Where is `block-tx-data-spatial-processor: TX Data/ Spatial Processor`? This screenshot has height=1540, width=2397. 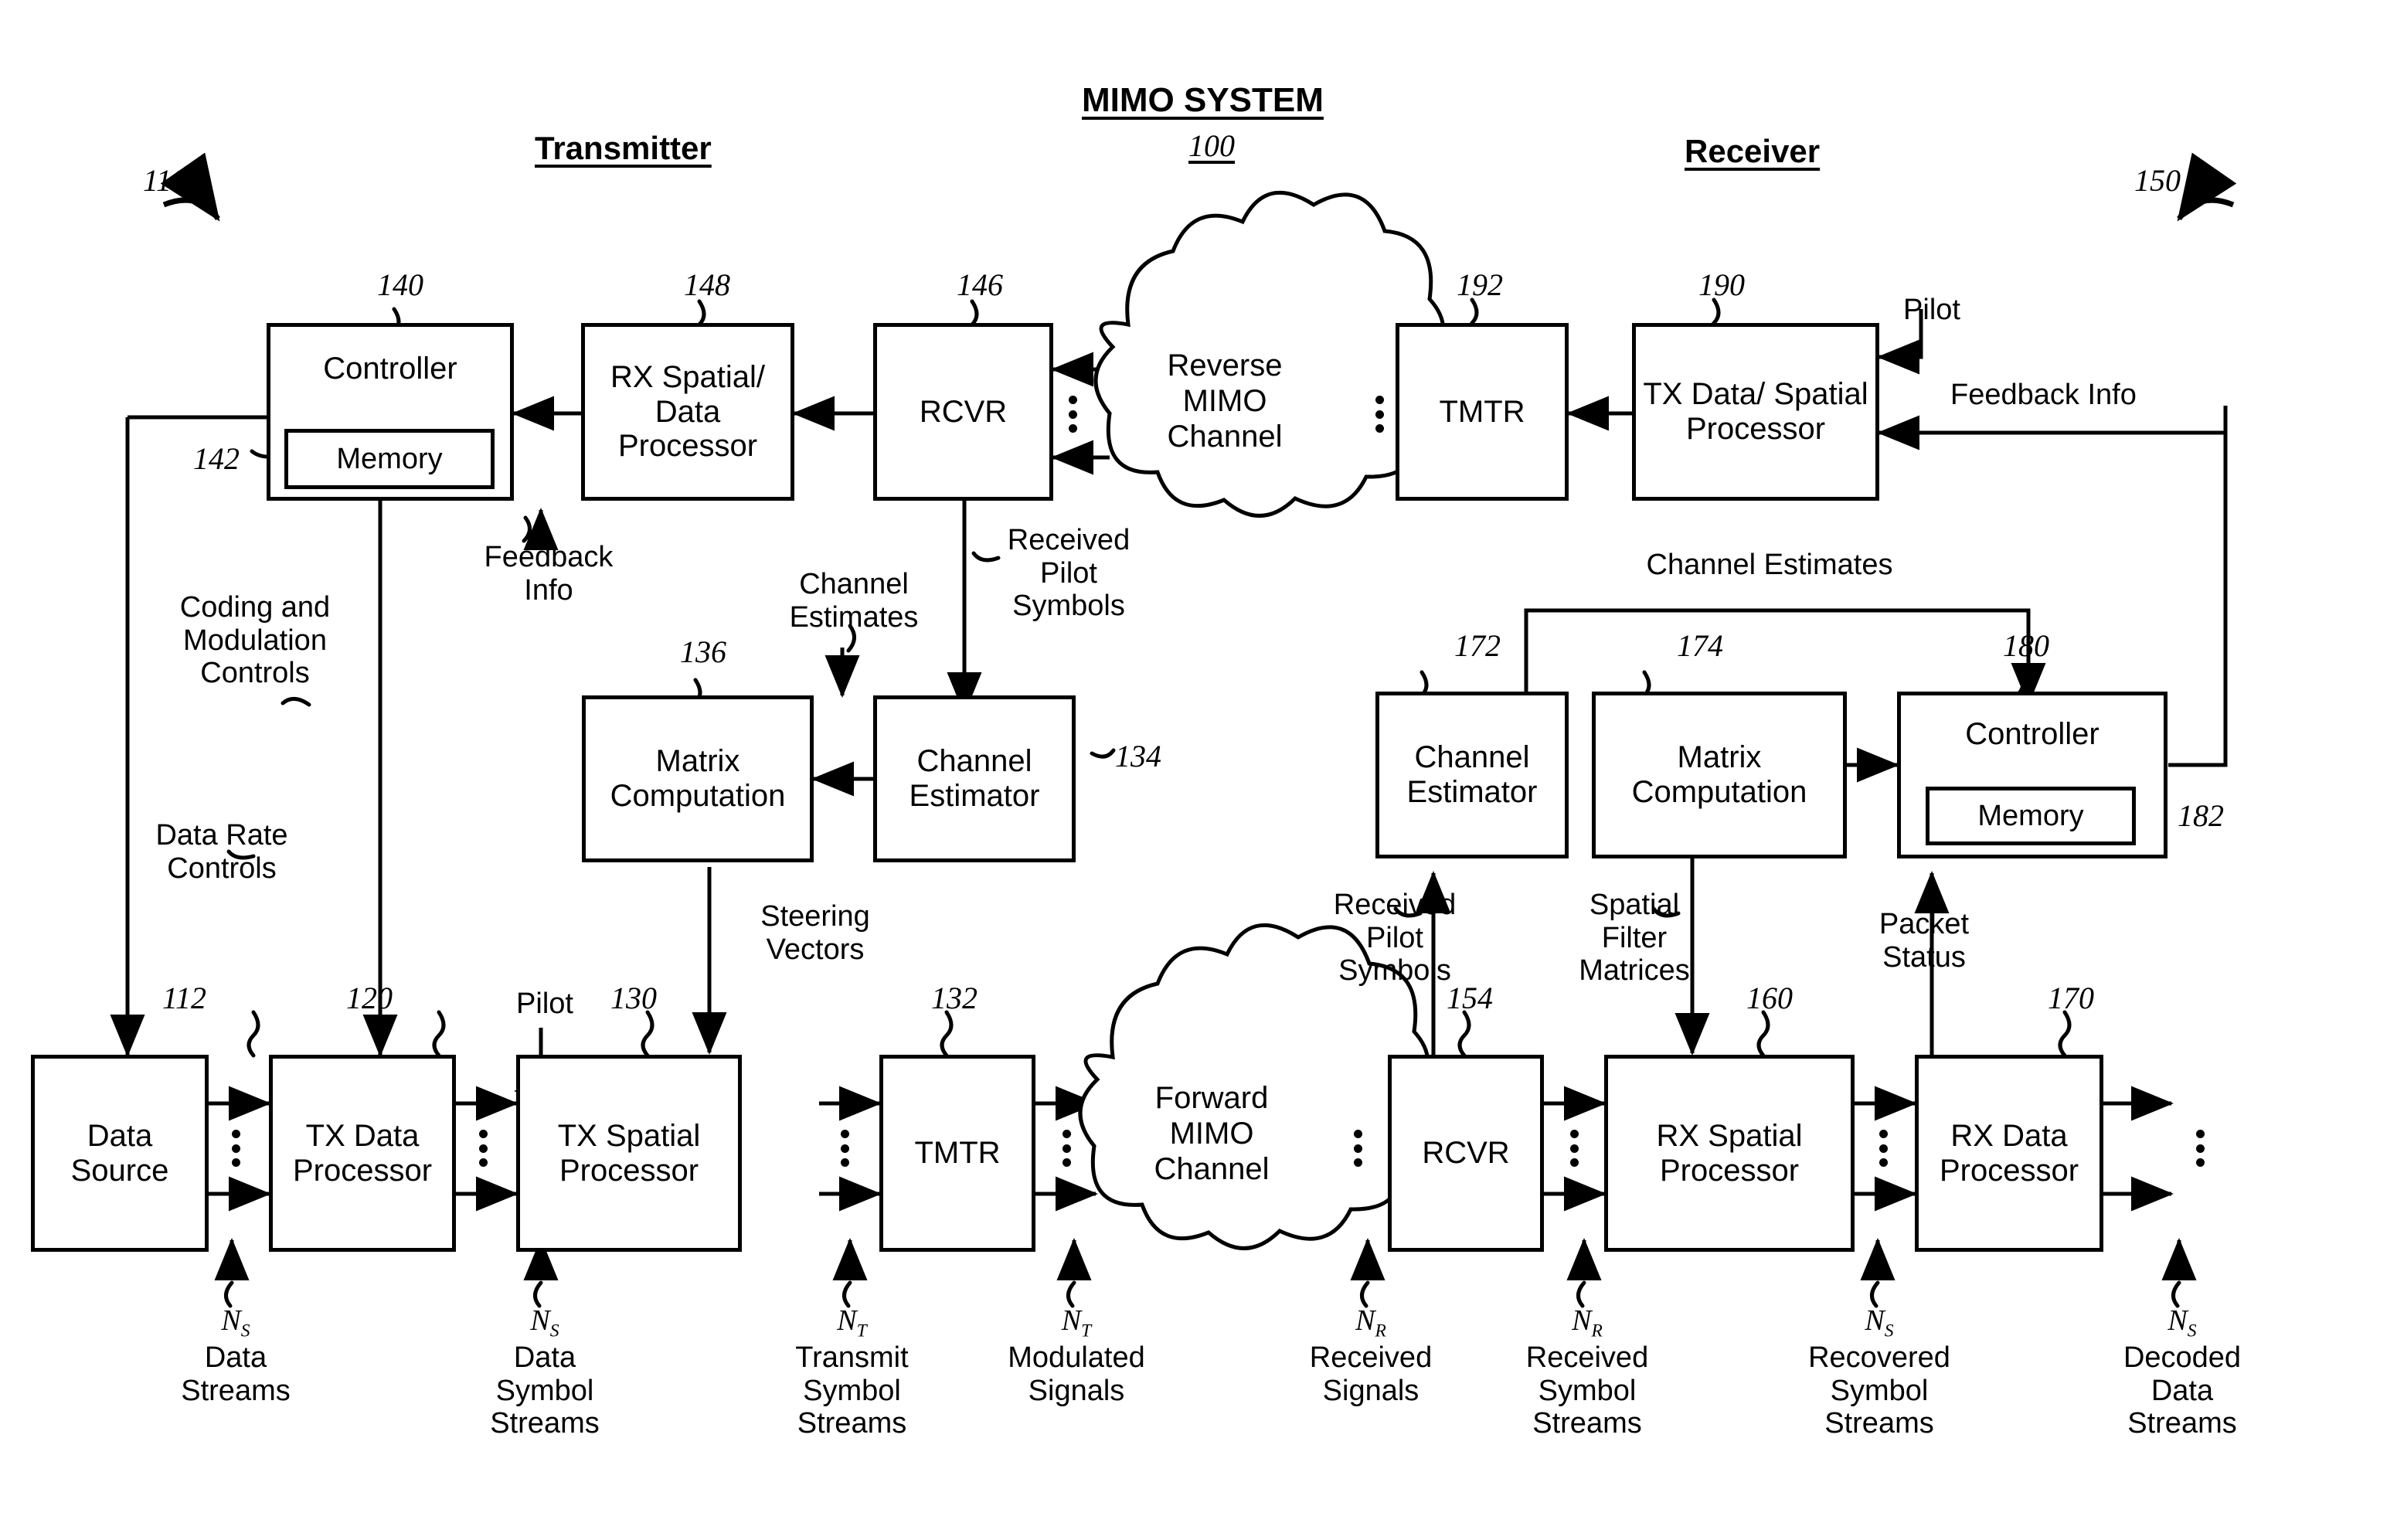 block-tx-data-spatial-processor: TX Data/ Spatial Processor is located at coordinates (1755, 412).